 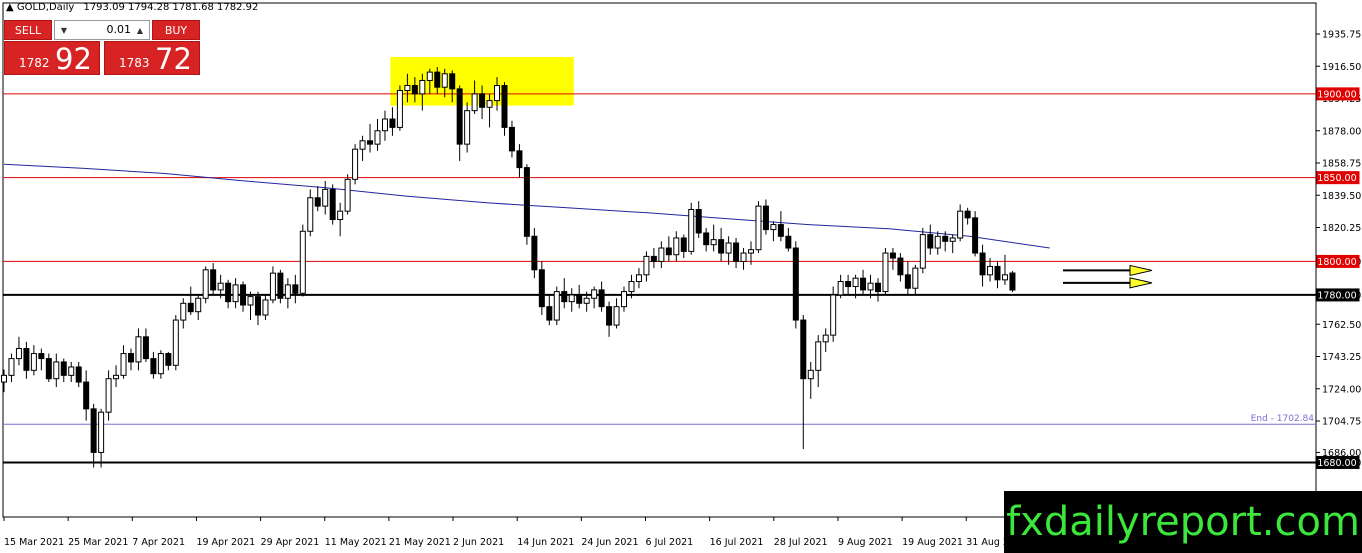 What do you see at coordinates (176, 30) in the screenshot?
I see `buy-button: BUY` at bounding box center [176, 30].